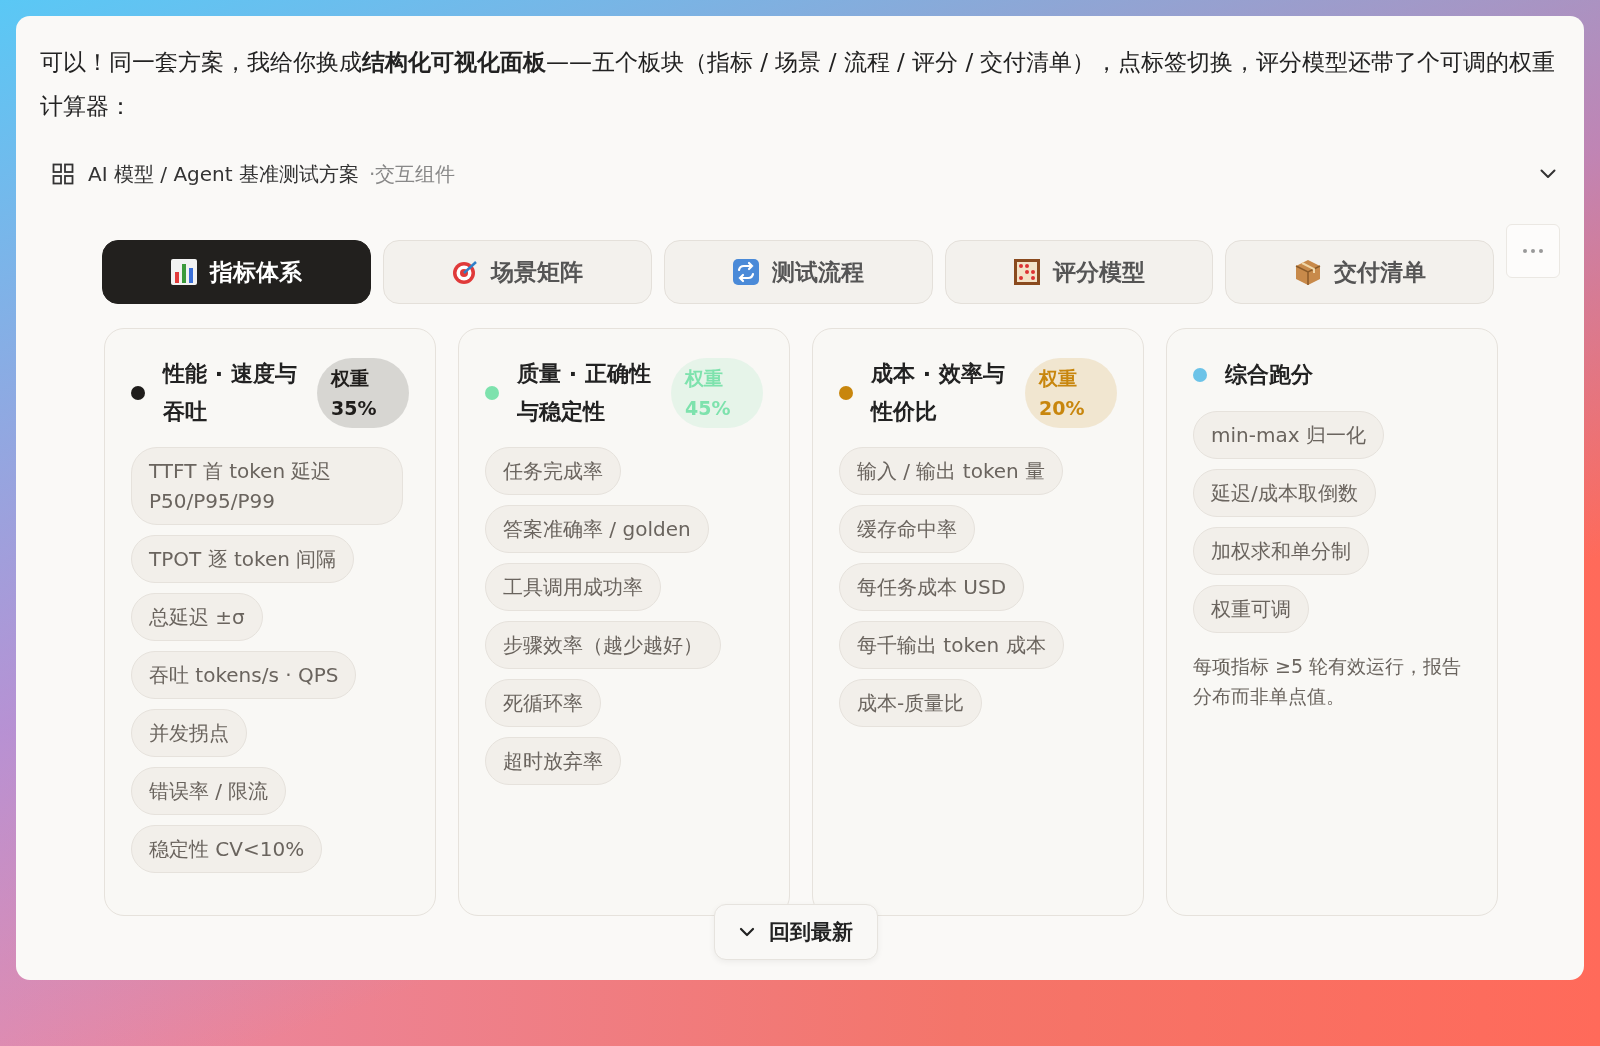 The width and height of the screenshot is (1600, 1046). What do you see at coordinates (603, 645) in the screenshot?
I see `metric-chip: 步骤效率（越少越好）` at bounding box center [603, 645].